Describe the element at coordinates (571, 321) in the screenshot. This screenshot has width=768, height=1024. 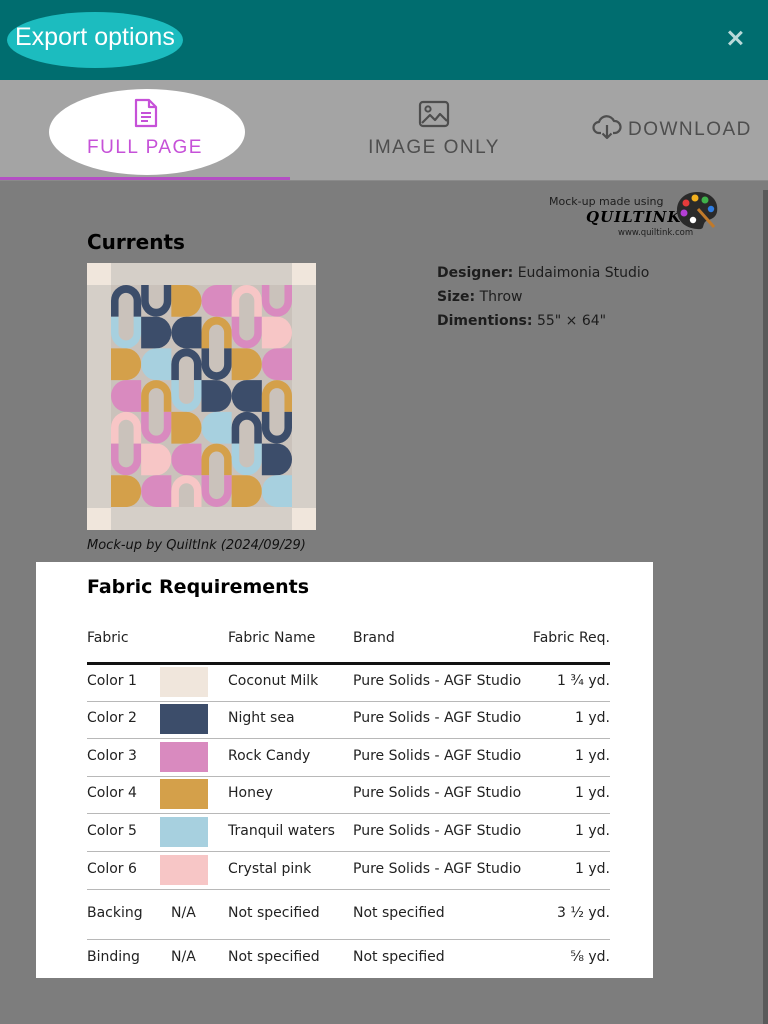
I see `dimensions-value: 55" × 64"` at that location.